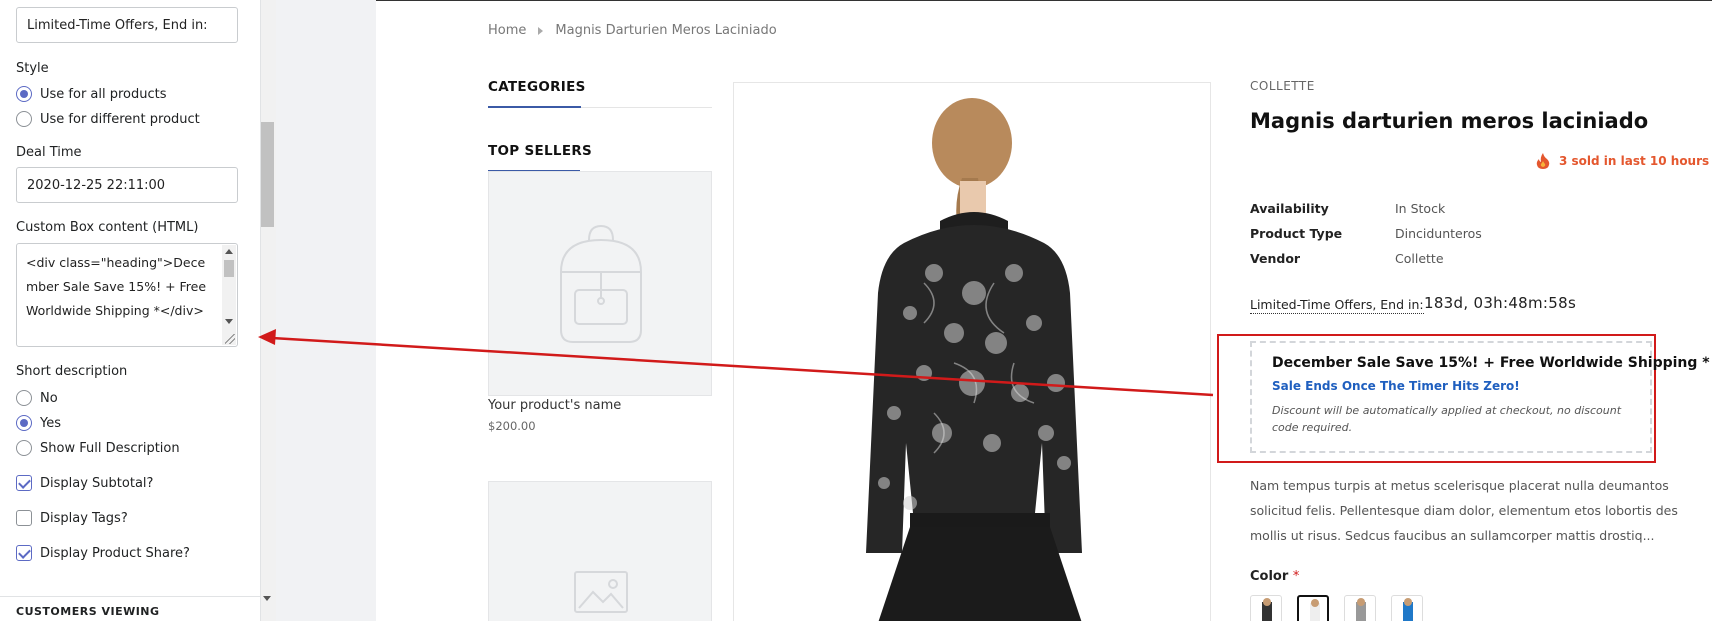 This screenshot has height=621, width=1712. What do you see at coordinates (1289, 208) in the screenshot?
I see `meta-key-availability: Availability` at bounding box center [1289, 208].